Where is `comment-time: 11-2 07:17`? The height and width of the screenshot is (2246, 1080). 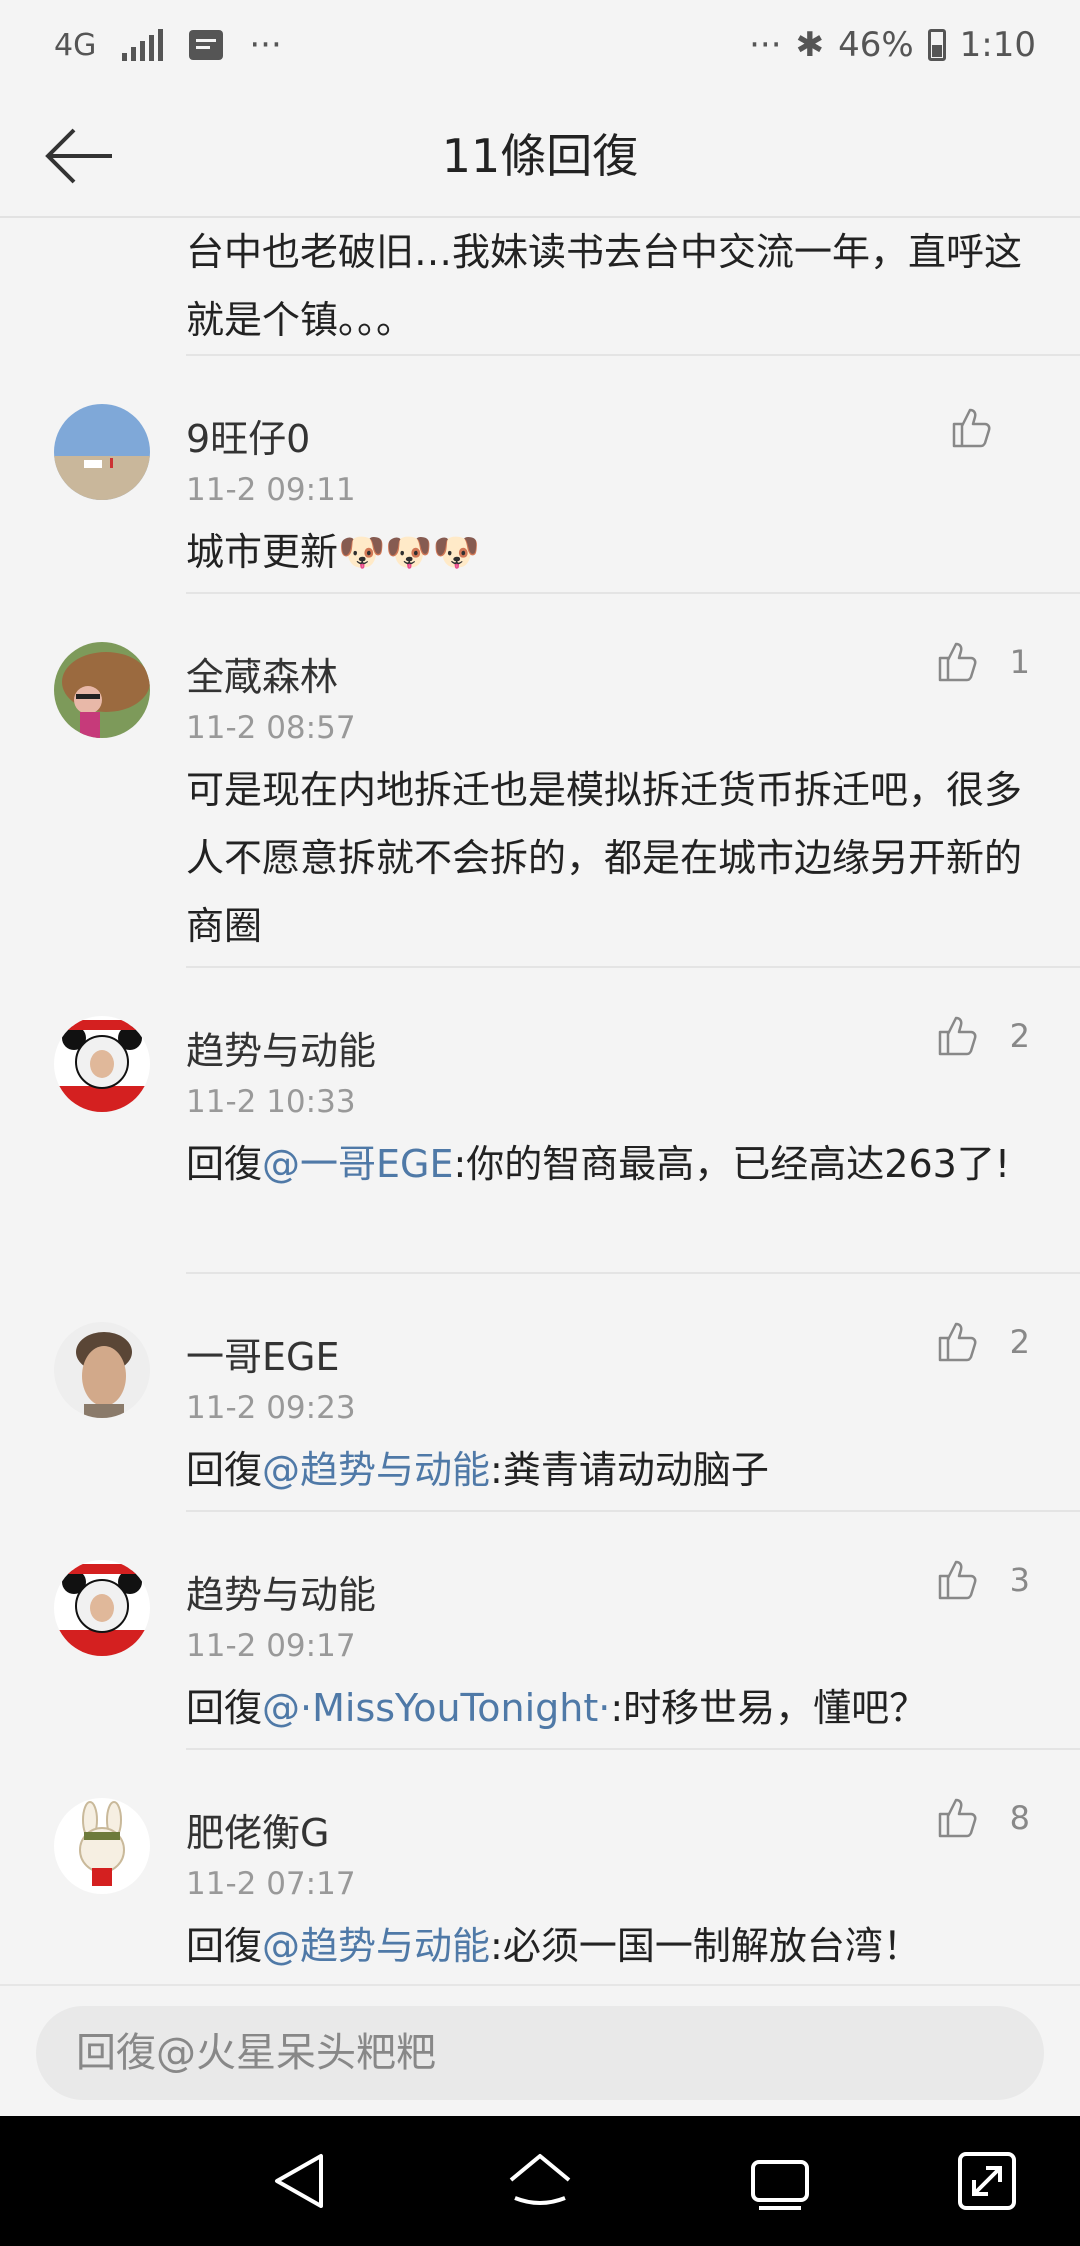
comment-time: 11-2 07:17 is located at coordinates (271, 1884).